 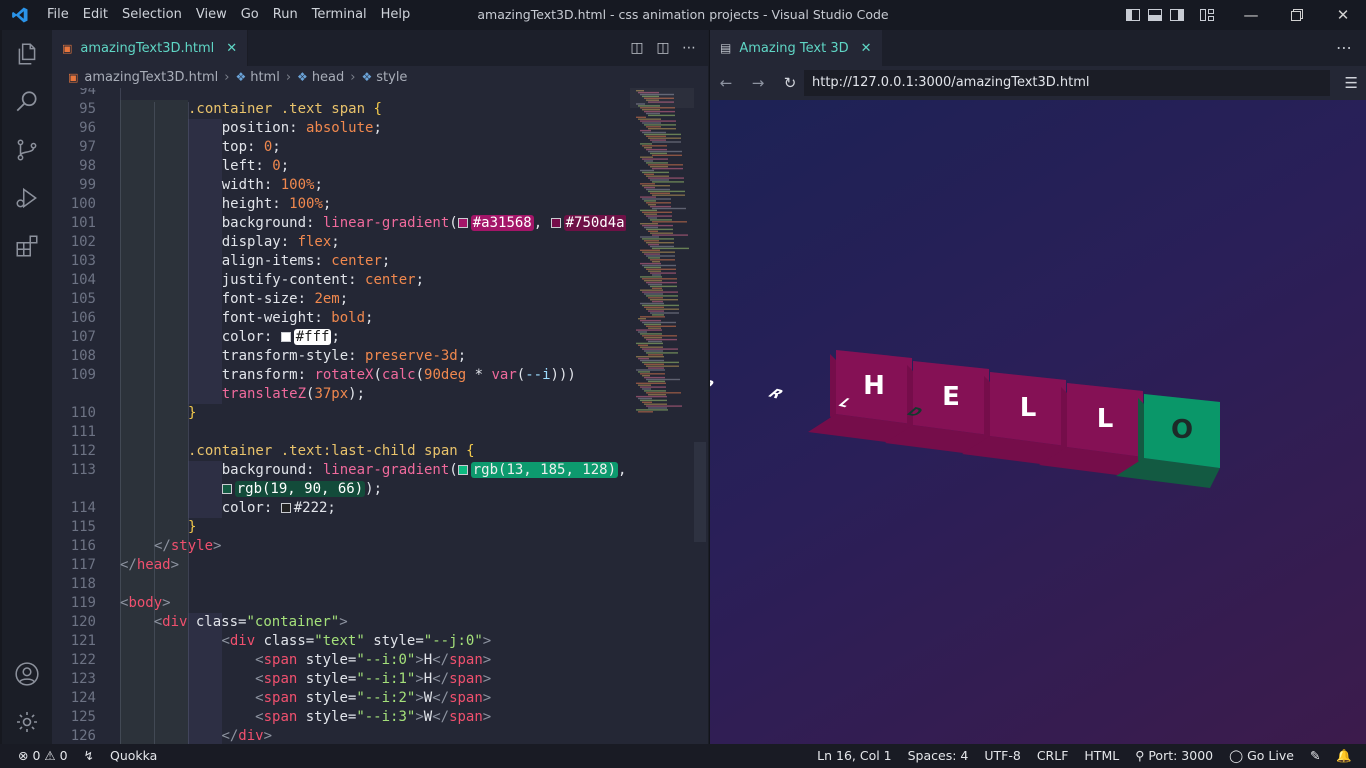 What do you see at coordinates (339, 622) in the screenshot?
I see `code-line: 120 <div class="container">` at bounding box center [339, 622].